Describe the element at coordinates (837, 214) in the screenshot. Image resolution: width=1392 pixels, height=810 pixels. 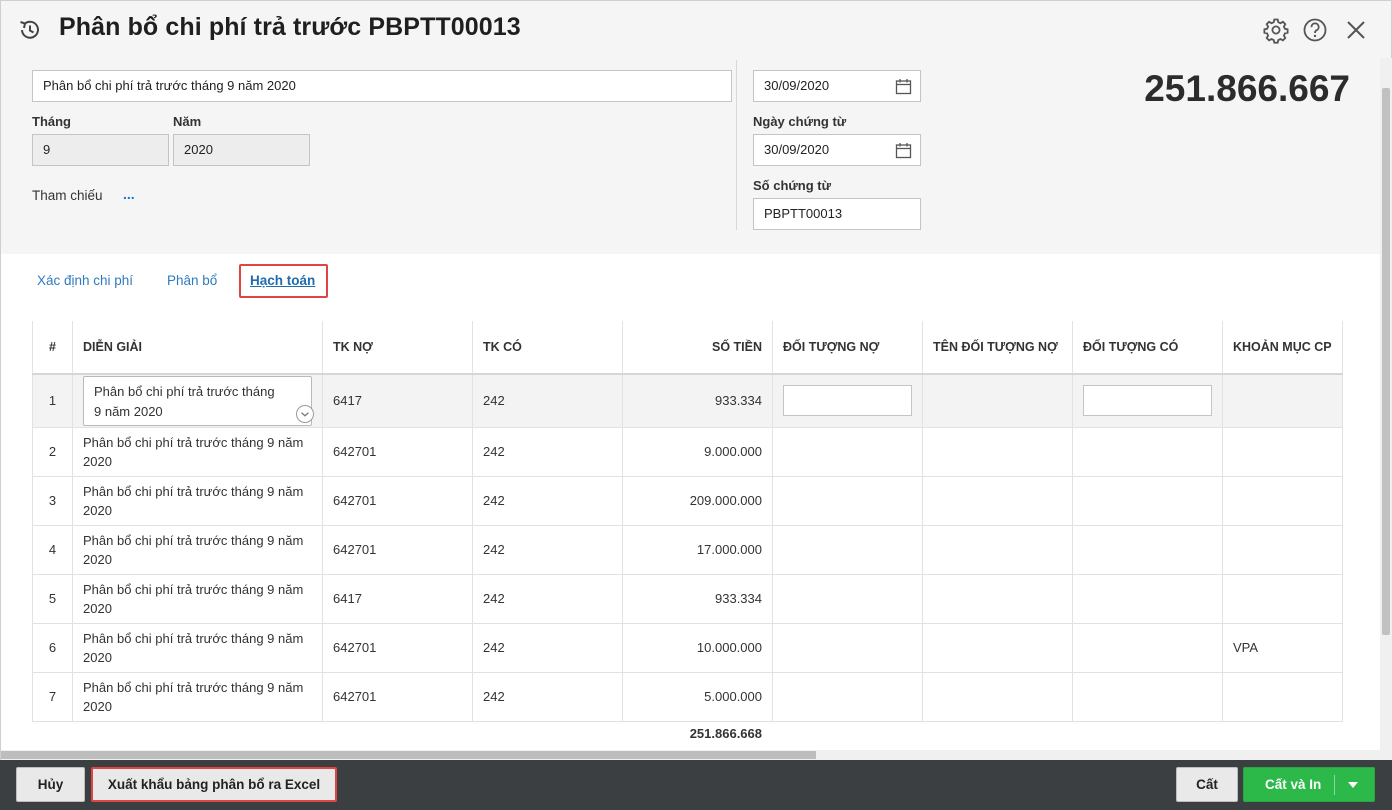
I see `voucher-no-input: PBPTT00013` at that location.